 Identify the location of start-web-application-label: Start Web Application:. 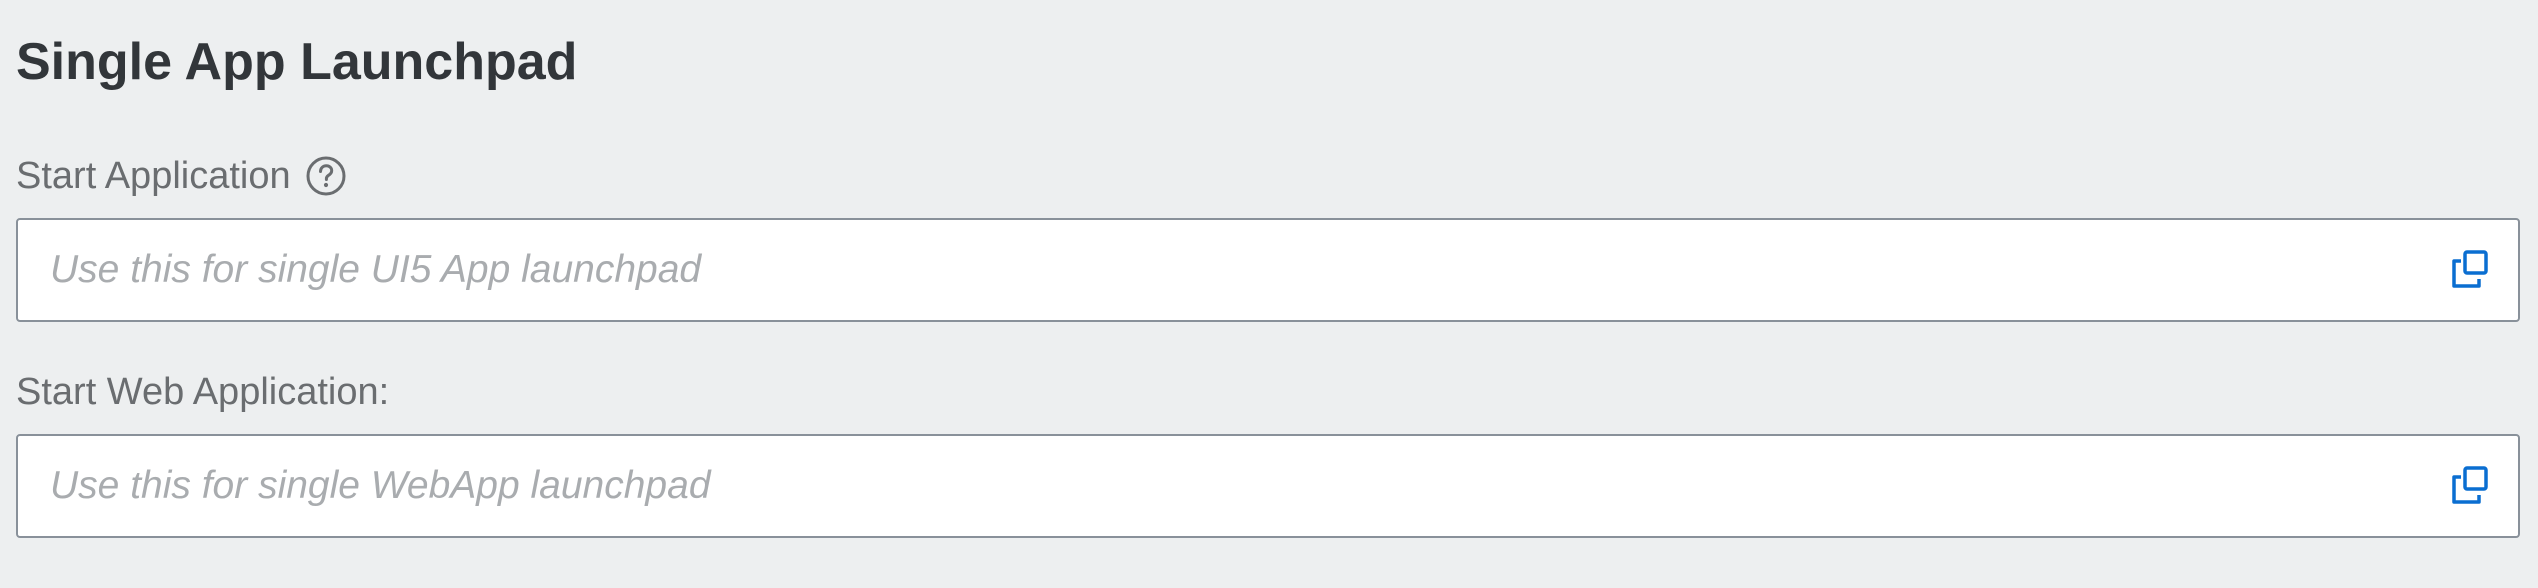
(203, 392).